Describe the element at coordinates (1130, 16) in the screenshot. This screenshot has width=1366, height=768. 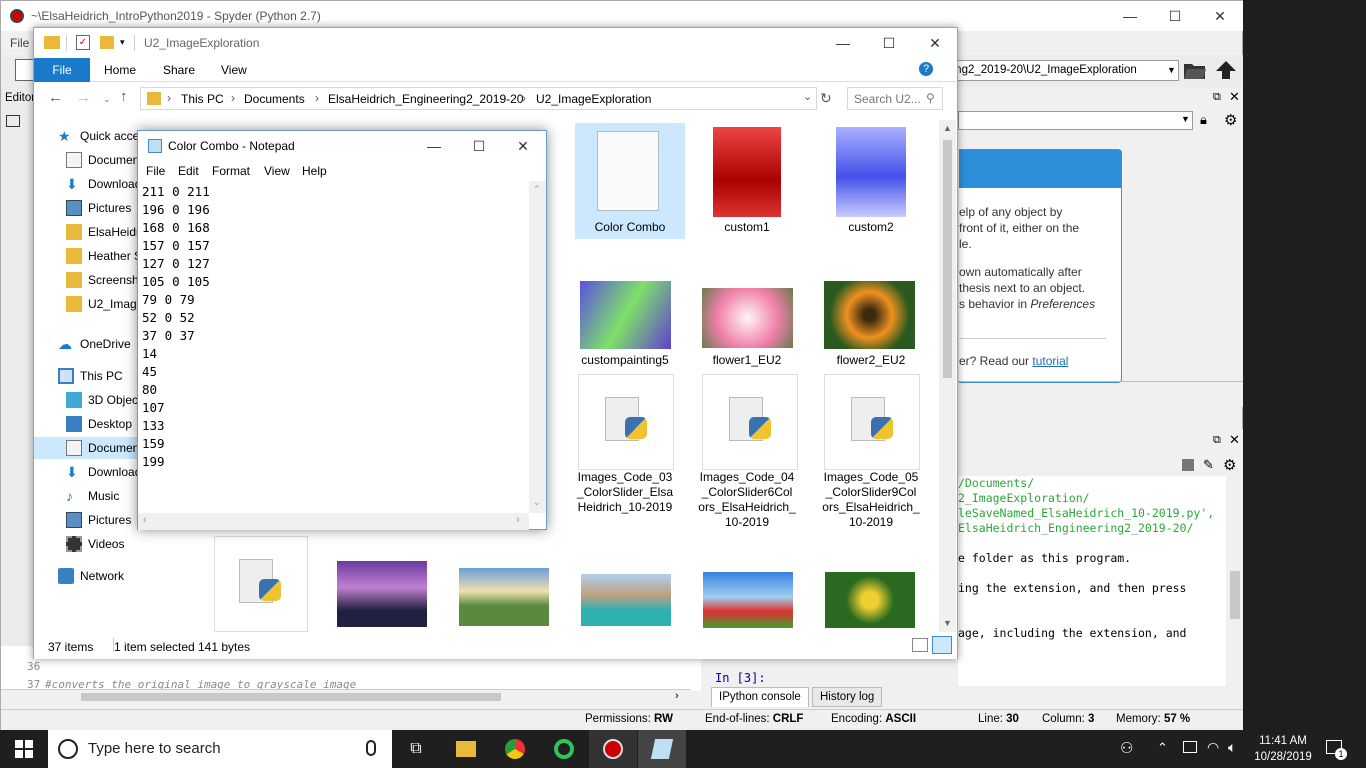
I see `spyder-minimize-button: —` at that location.